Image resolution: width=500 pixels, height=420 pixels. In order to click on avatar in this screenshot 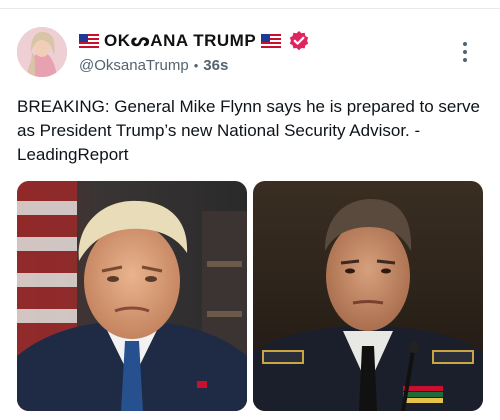, I will do `click(42, 52)`.